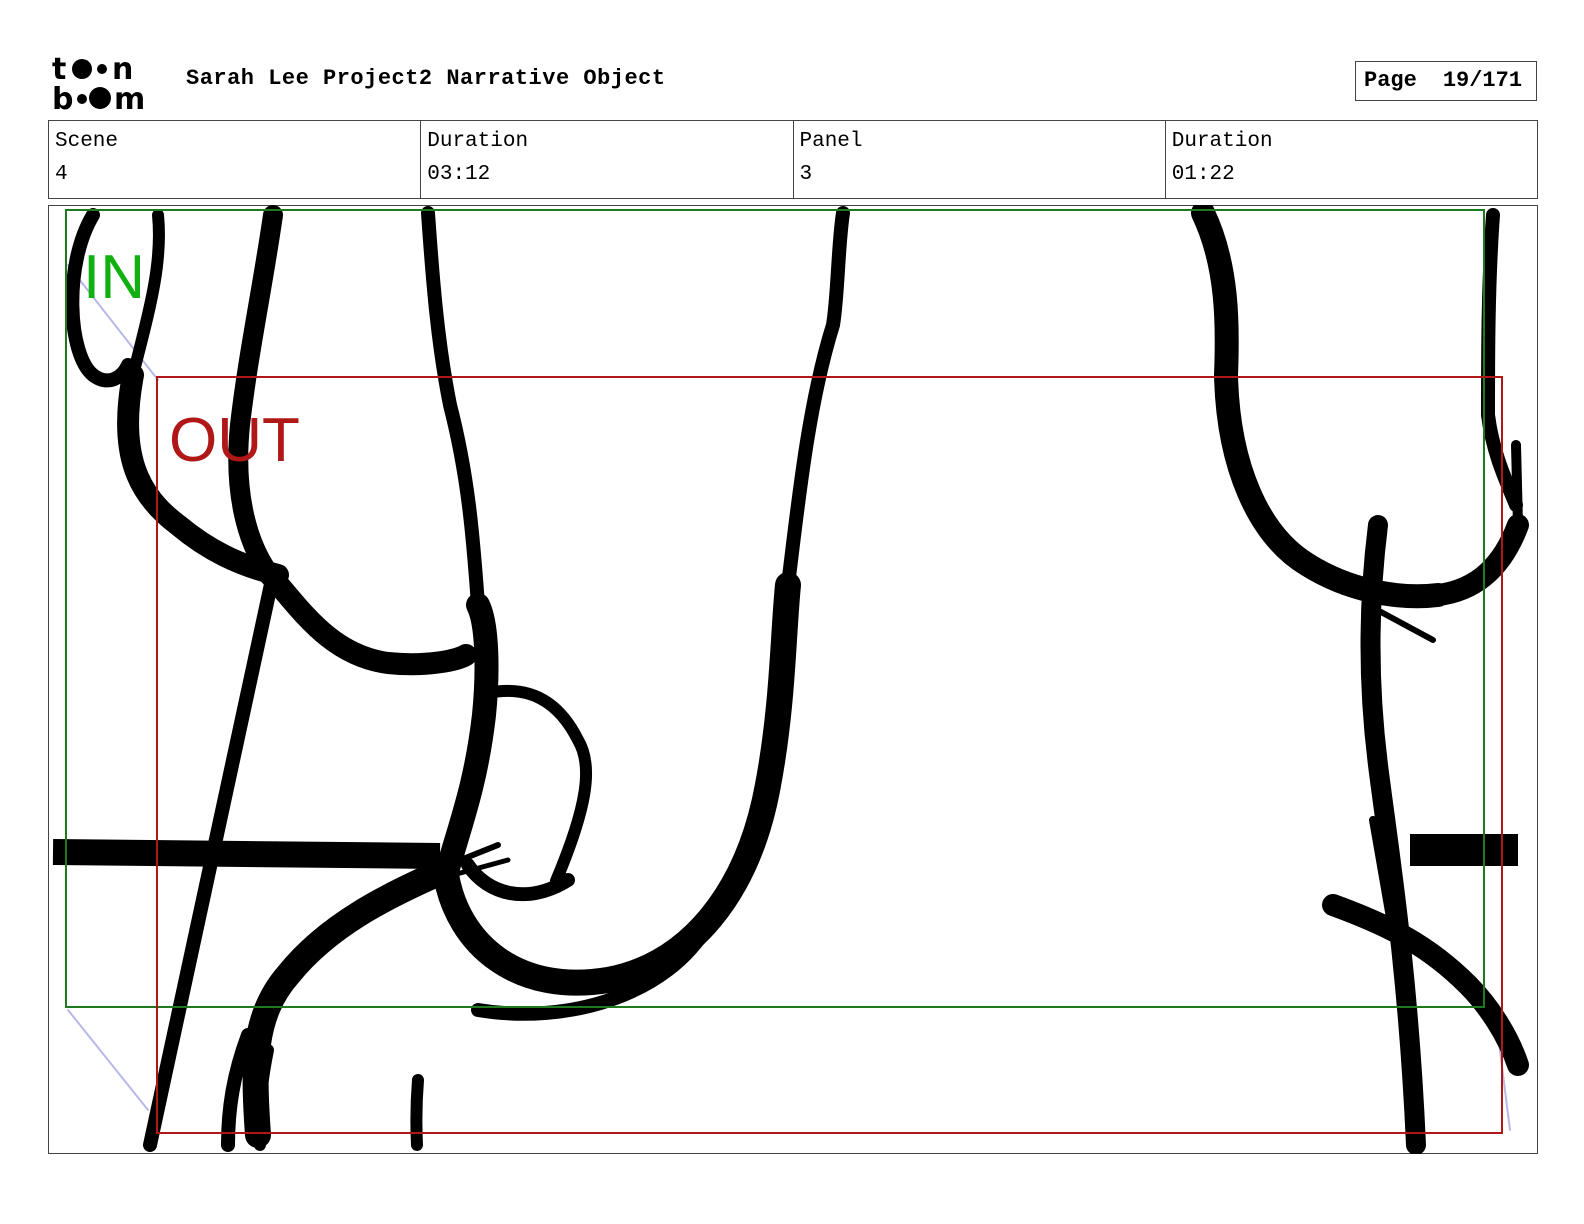  I want to click on panel-label: Panel, so click(831, 141).